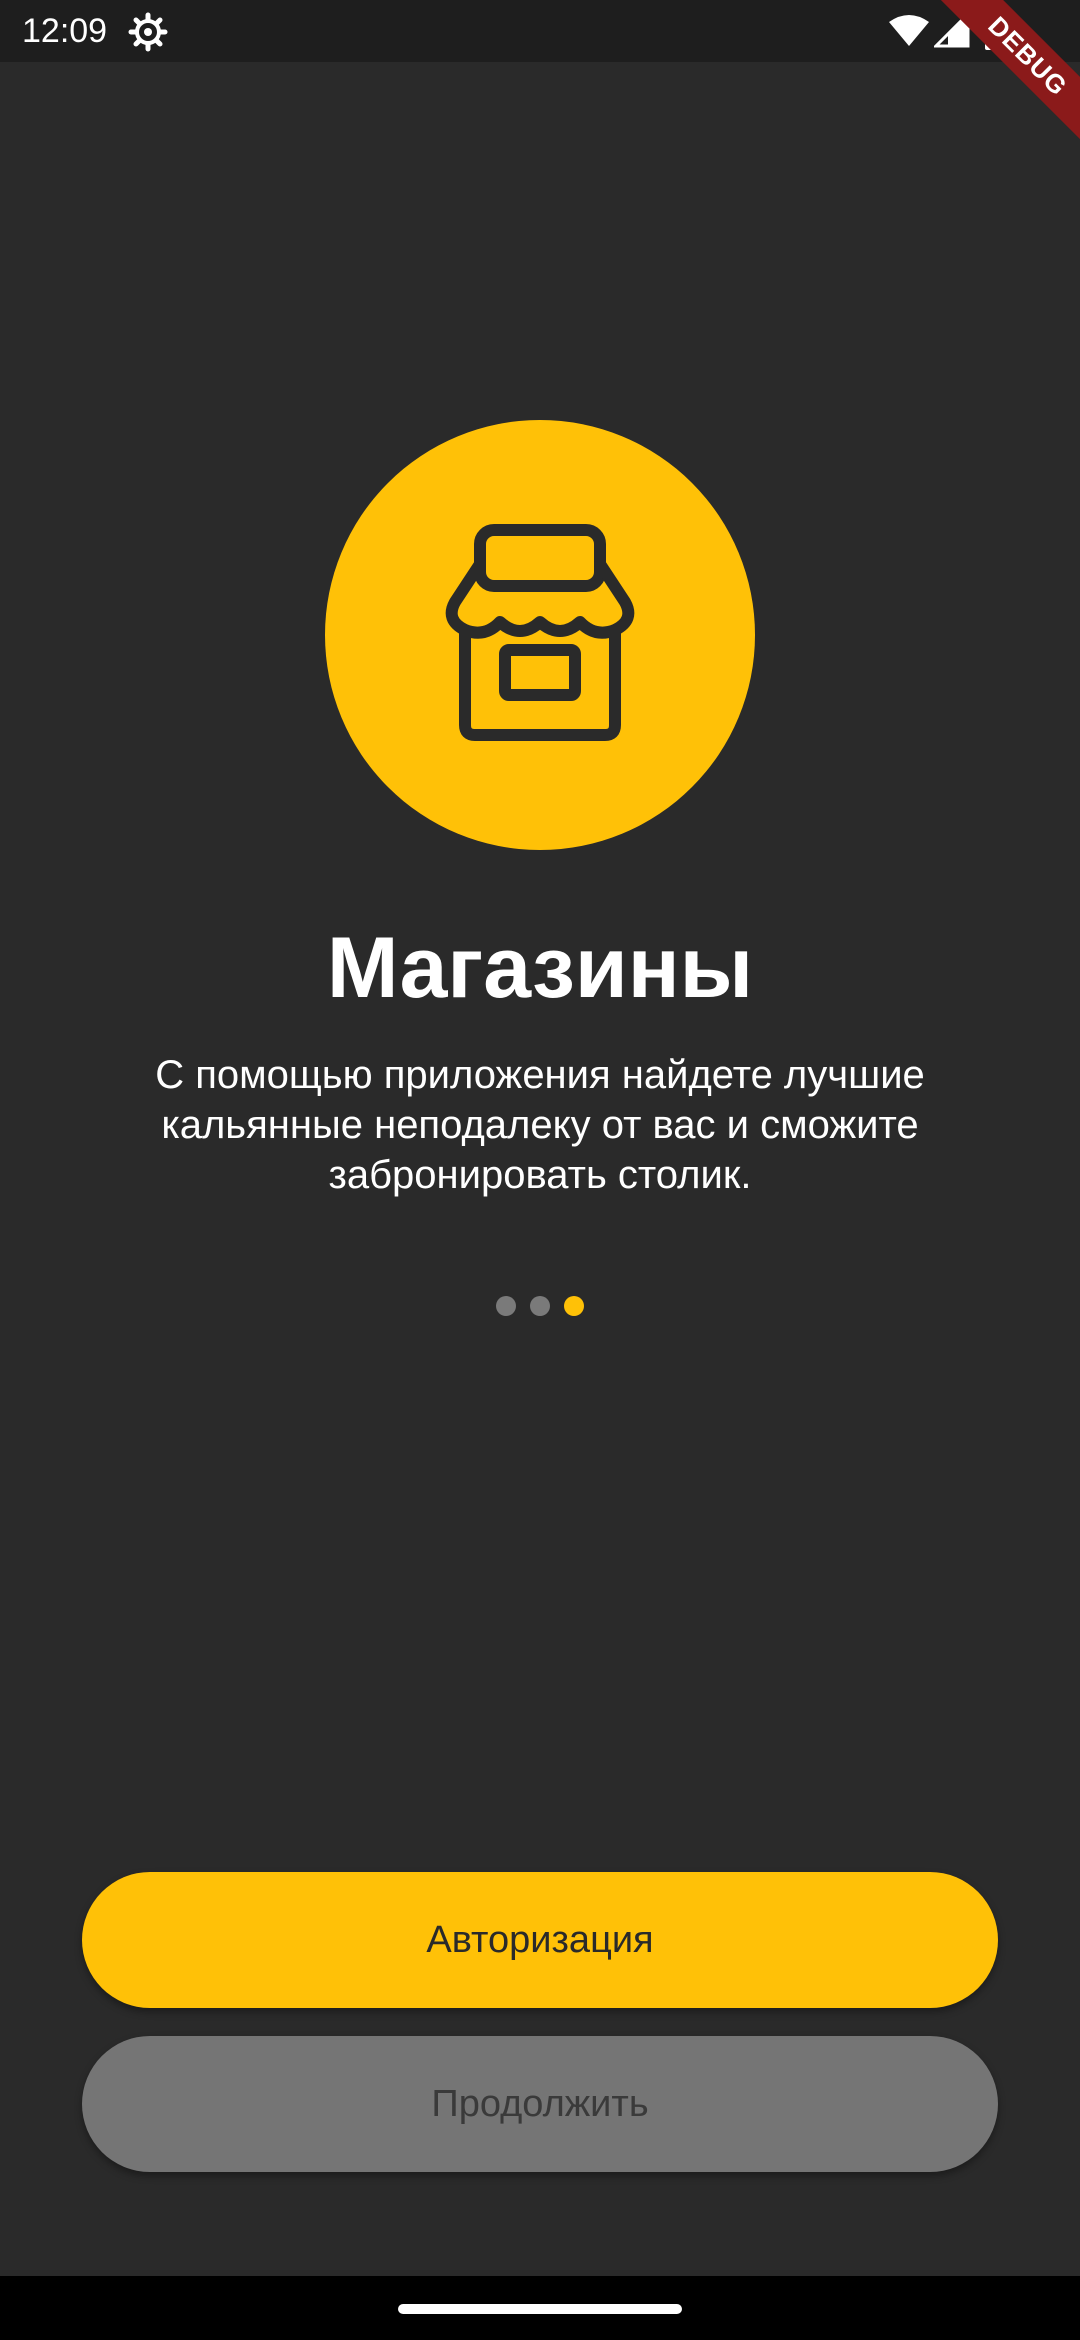  What do you see at coordinates (65, 31) in the screenshot?
I see `status-time: 12:09` at bounding box center [65, 31].